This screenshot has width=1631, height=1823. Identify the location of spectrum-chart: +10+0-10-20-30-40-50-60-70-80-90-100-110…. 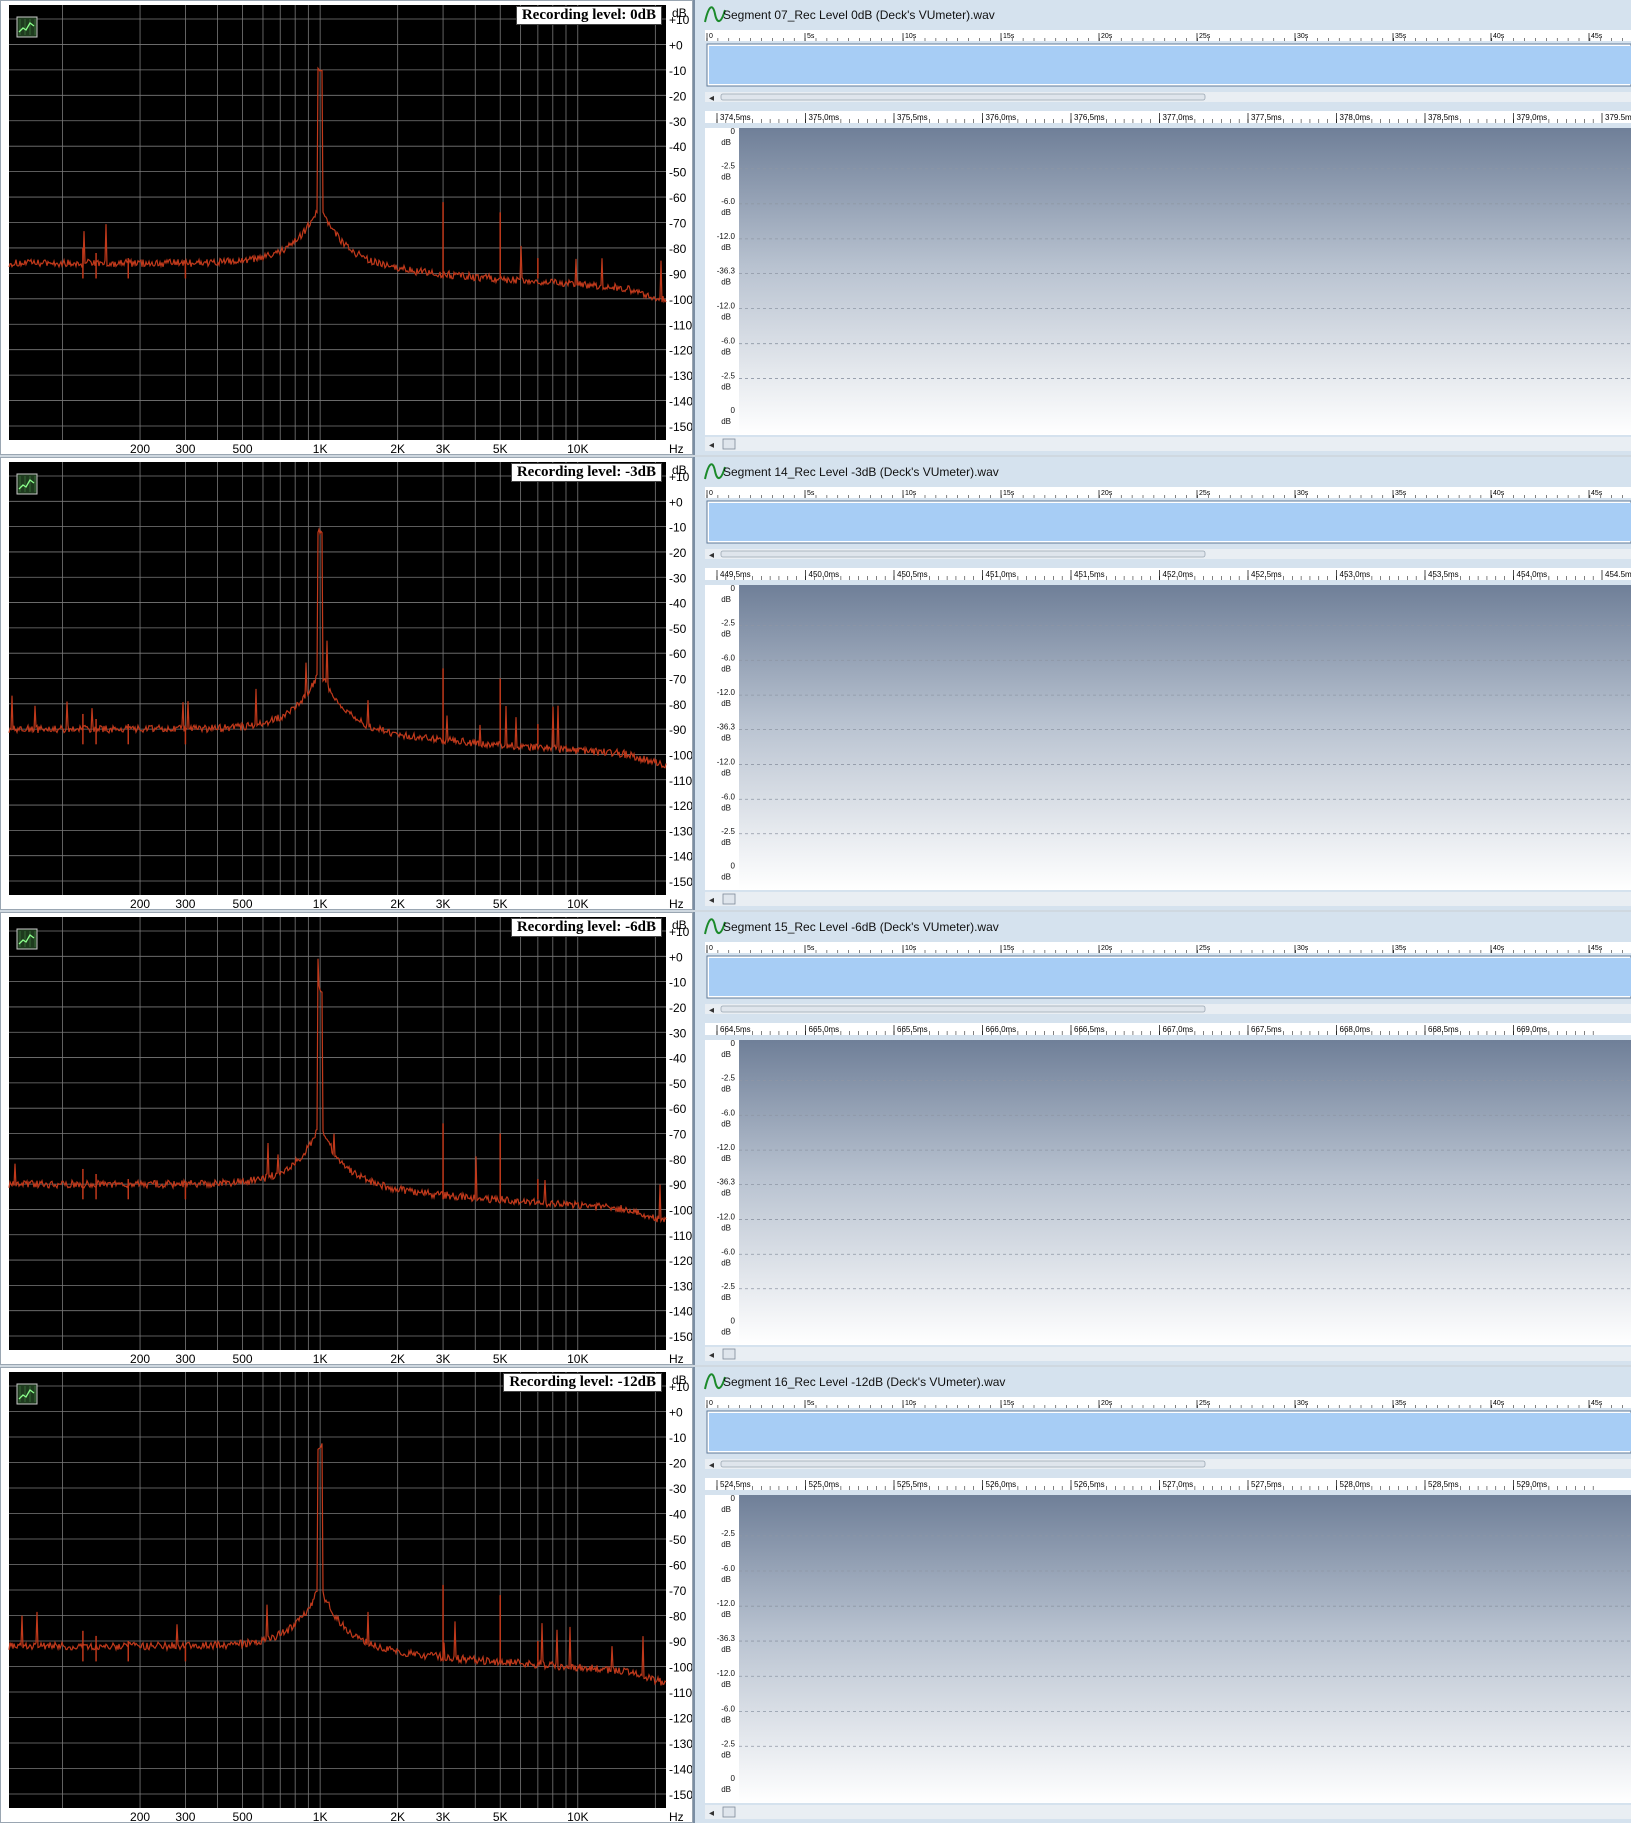
(350, 685).